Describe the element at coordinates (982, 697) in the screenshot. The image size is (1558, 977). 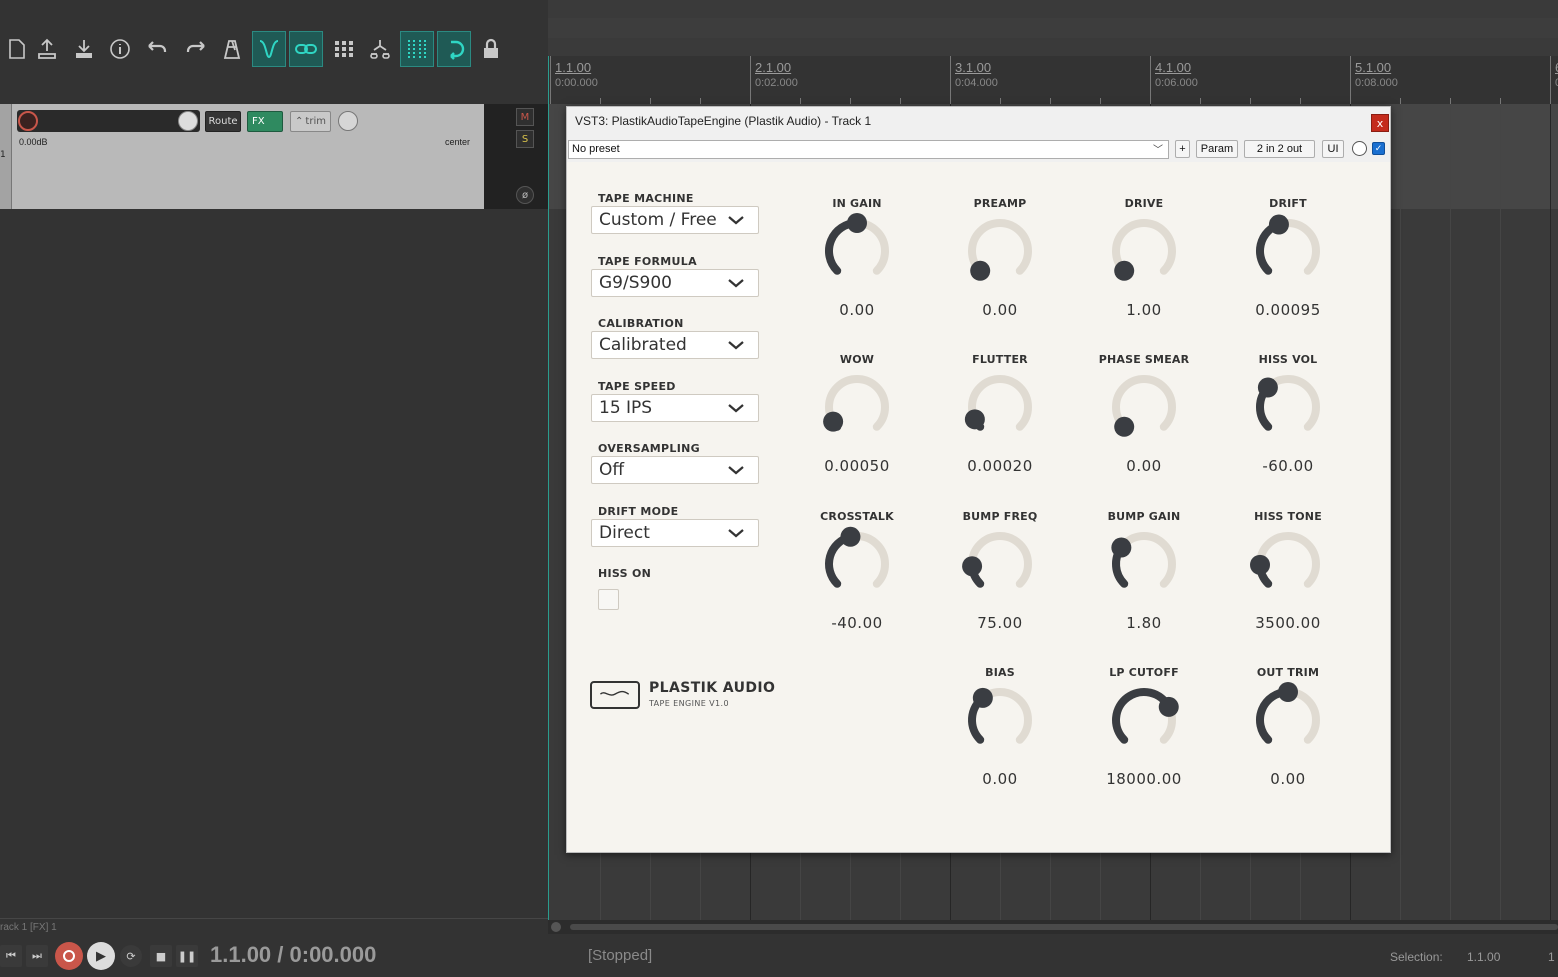
I see `bias-knob-handle` at that location.